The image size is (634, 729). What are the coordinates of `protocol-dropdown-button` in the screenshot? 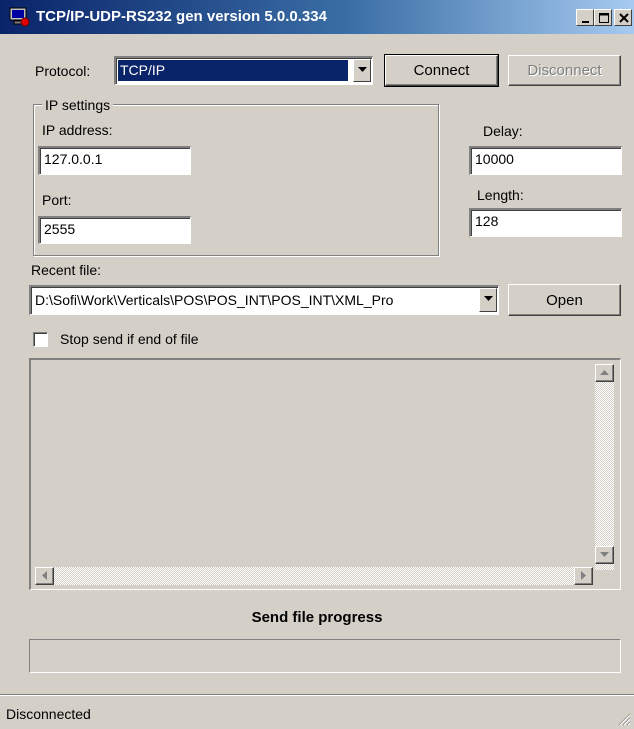 It's located at (362, 70).